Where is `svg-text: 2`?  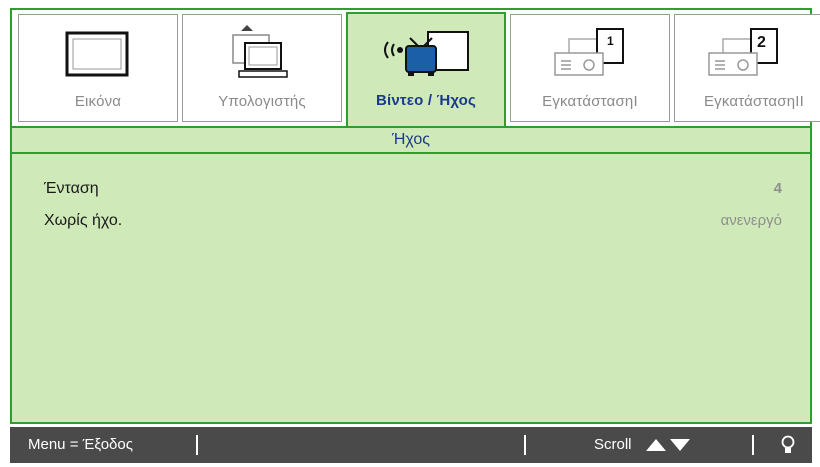
svg-text: 2 is located at coordinates (761, 42).